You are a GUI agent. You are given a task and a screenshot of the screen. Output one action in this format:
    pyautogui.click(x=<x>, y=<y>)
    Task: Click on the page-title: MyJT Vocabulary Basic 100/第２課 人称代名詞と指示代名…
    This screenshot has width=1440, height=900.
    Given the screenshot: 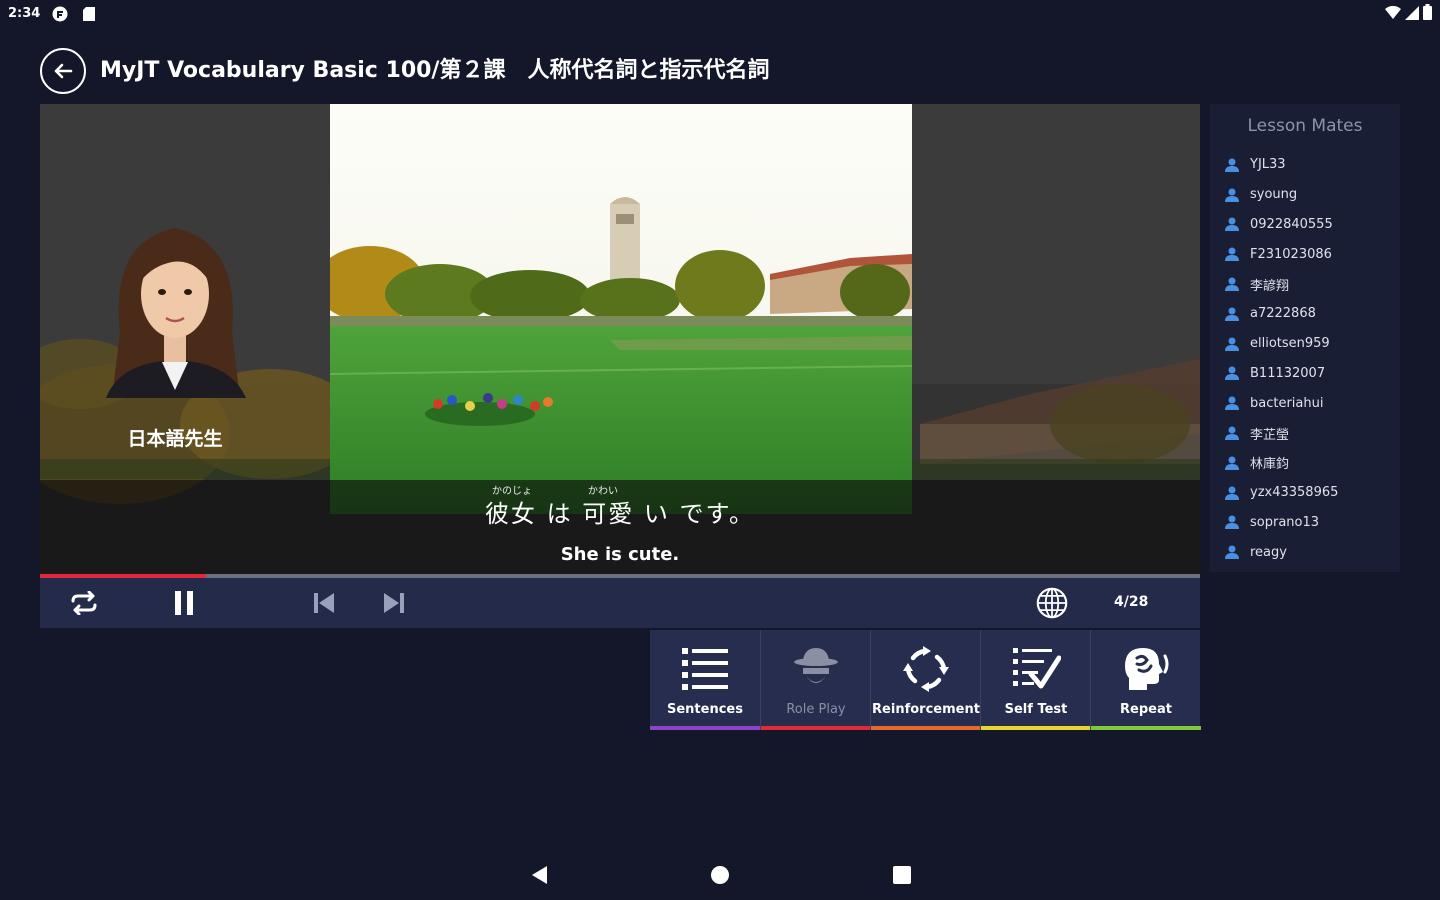 What is the action you would take?
    pyautogui.click(x=435, y=70)
    